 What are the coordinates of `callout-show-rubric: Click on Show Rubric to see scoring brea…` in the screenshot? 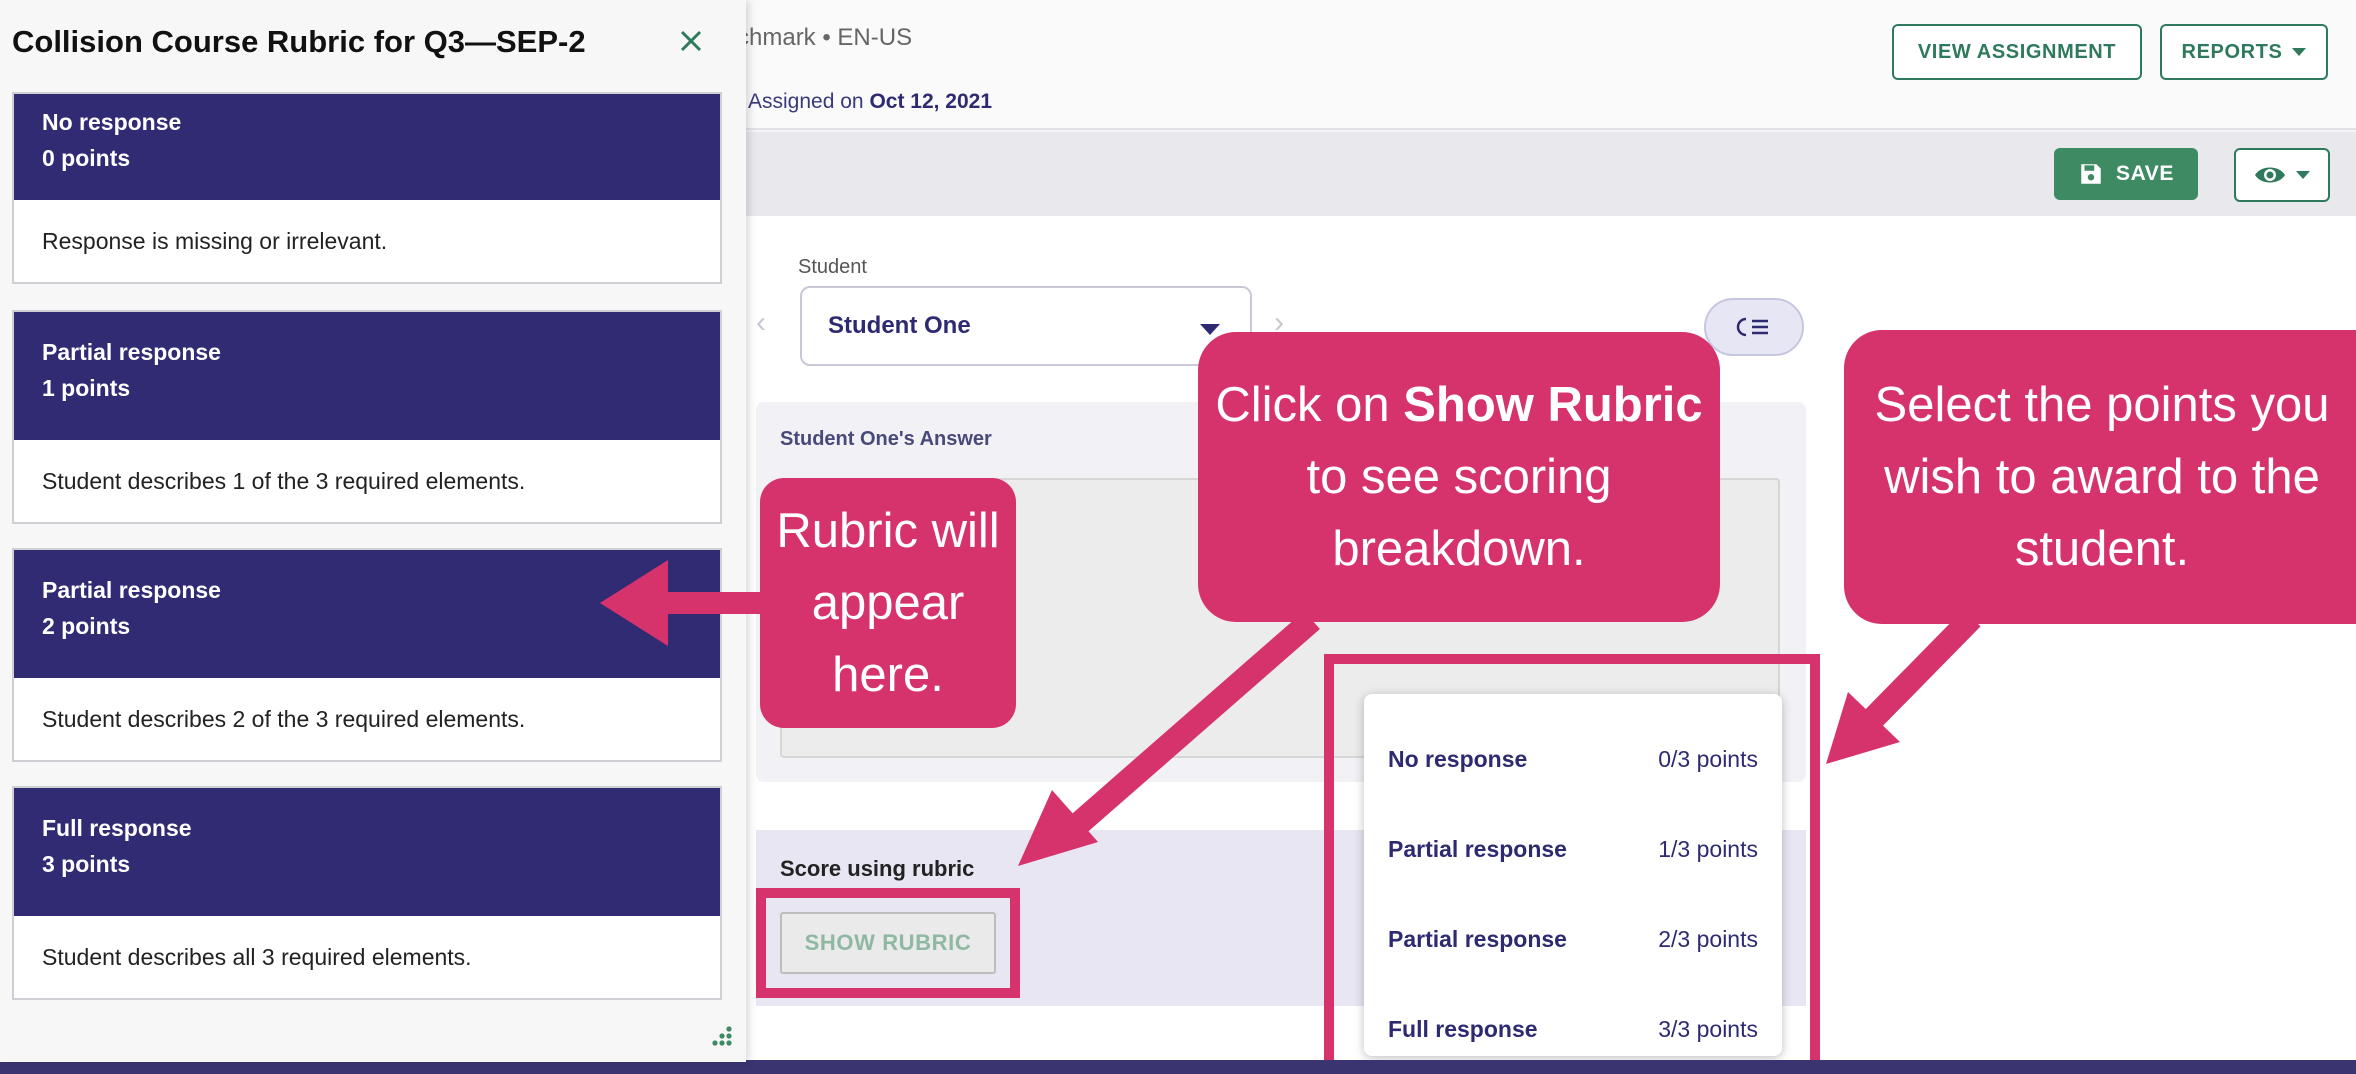 It's located at (1459, 477).